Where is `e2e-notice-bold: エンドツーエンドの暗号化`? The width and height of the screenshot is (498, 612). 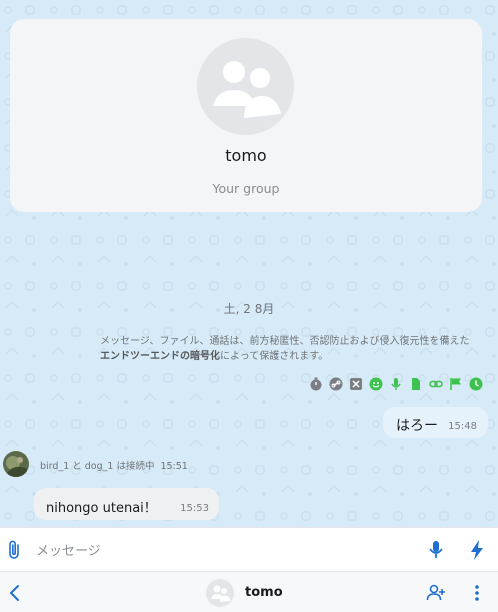 e2e-notice-bold: エンドツーエンドの暗号化 is located at coordinates (160, 356).